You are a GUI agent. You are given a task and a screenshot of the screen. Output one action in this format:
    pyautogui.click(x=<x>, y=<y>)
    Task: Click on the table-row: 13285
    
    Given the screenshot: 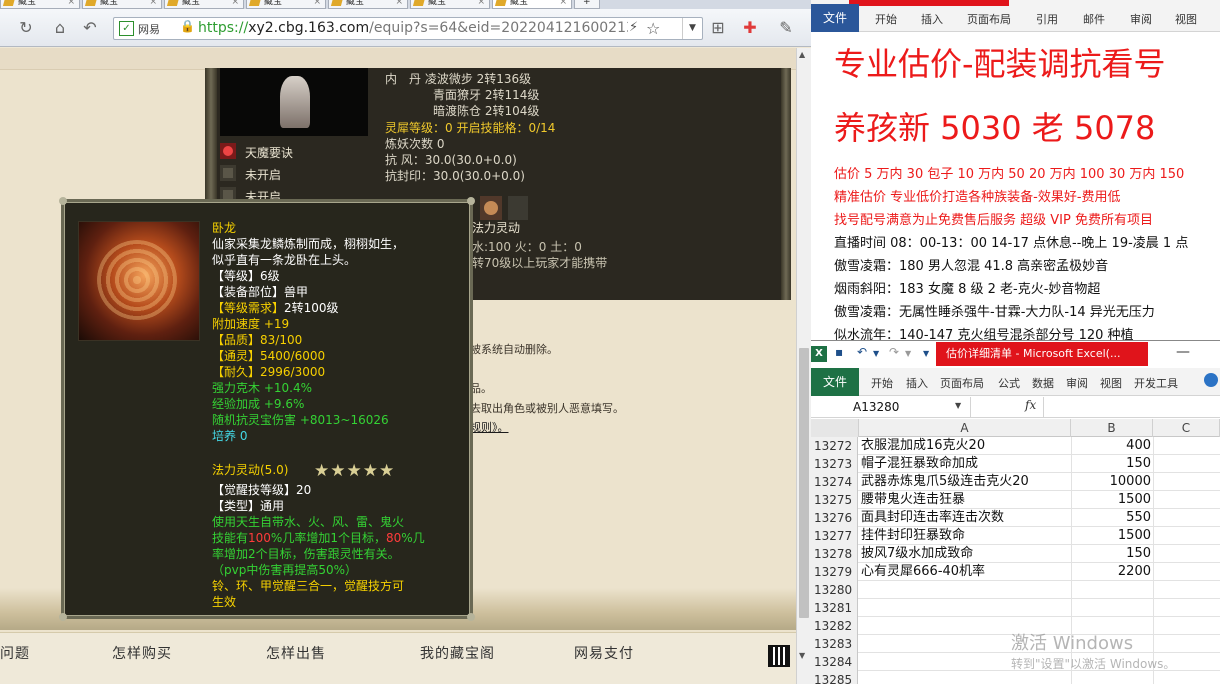 What is the action you would take?
    pyautogui.click(x=1015, y=677)
    